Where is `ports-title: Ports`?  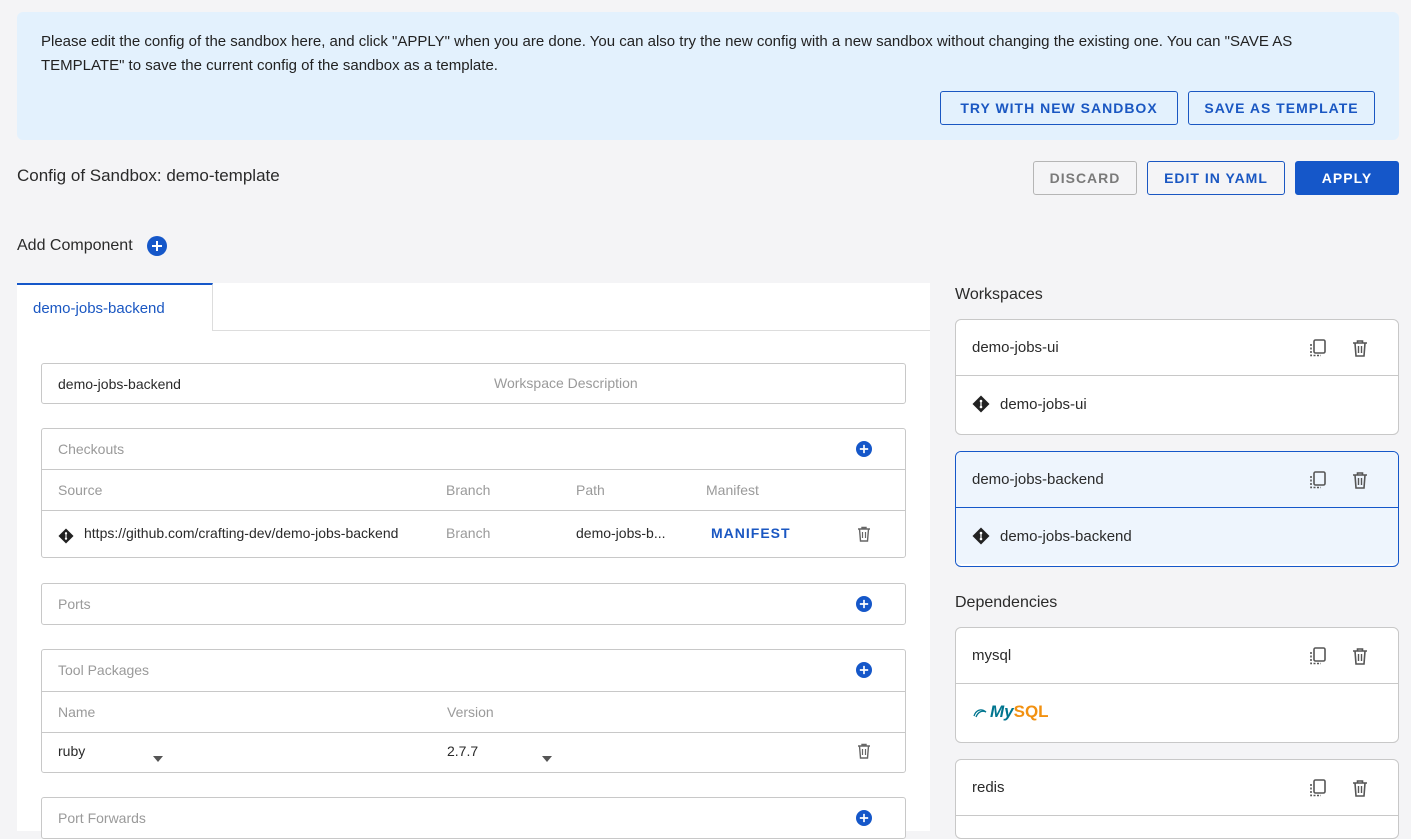 ports-title: Ports is located at coordinates (74, 604).